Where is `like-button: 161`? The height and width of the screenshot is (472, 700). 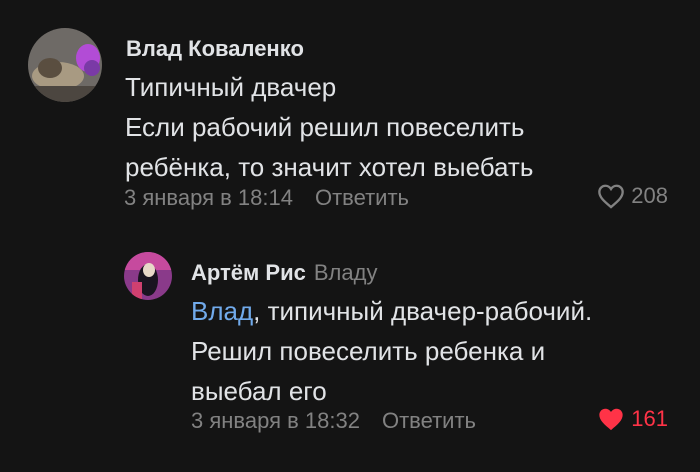 like-button: 161 is located at coordinates (632, 419).